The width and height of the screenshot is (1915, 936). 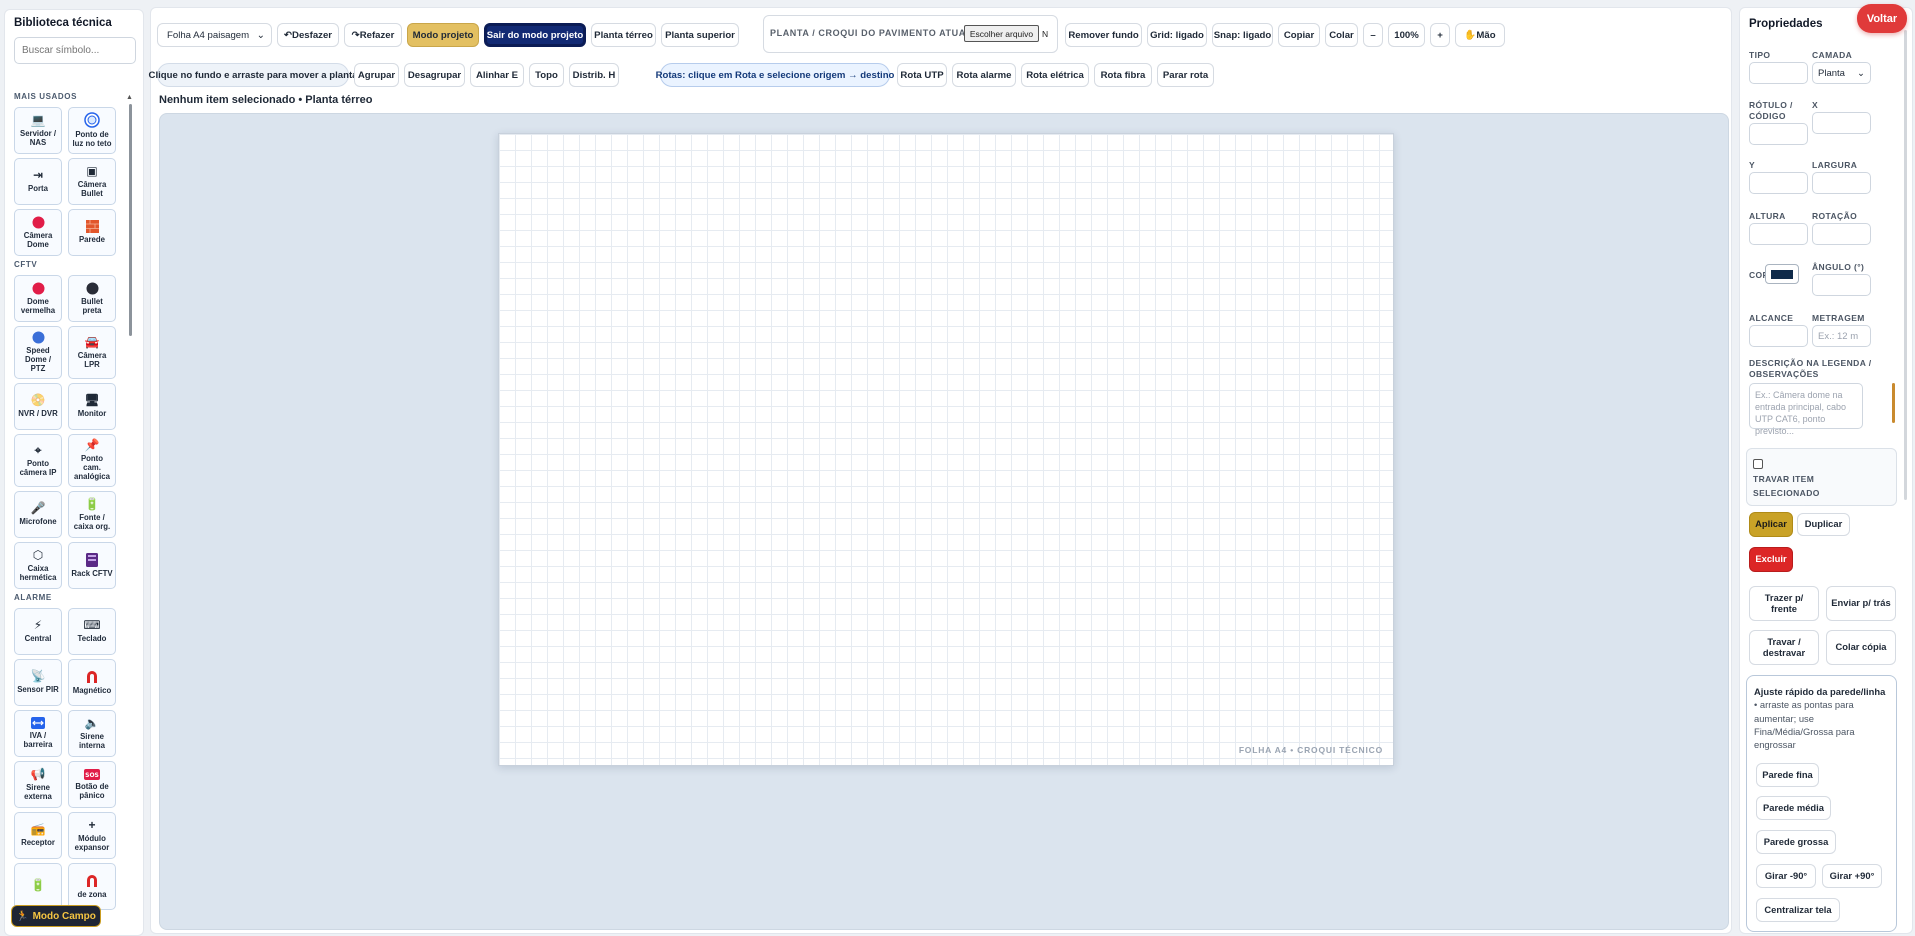 What do you see at coordinates (1778, 234) in the screenshot?
I see `altura-field` at bounding box center [1778, 234].